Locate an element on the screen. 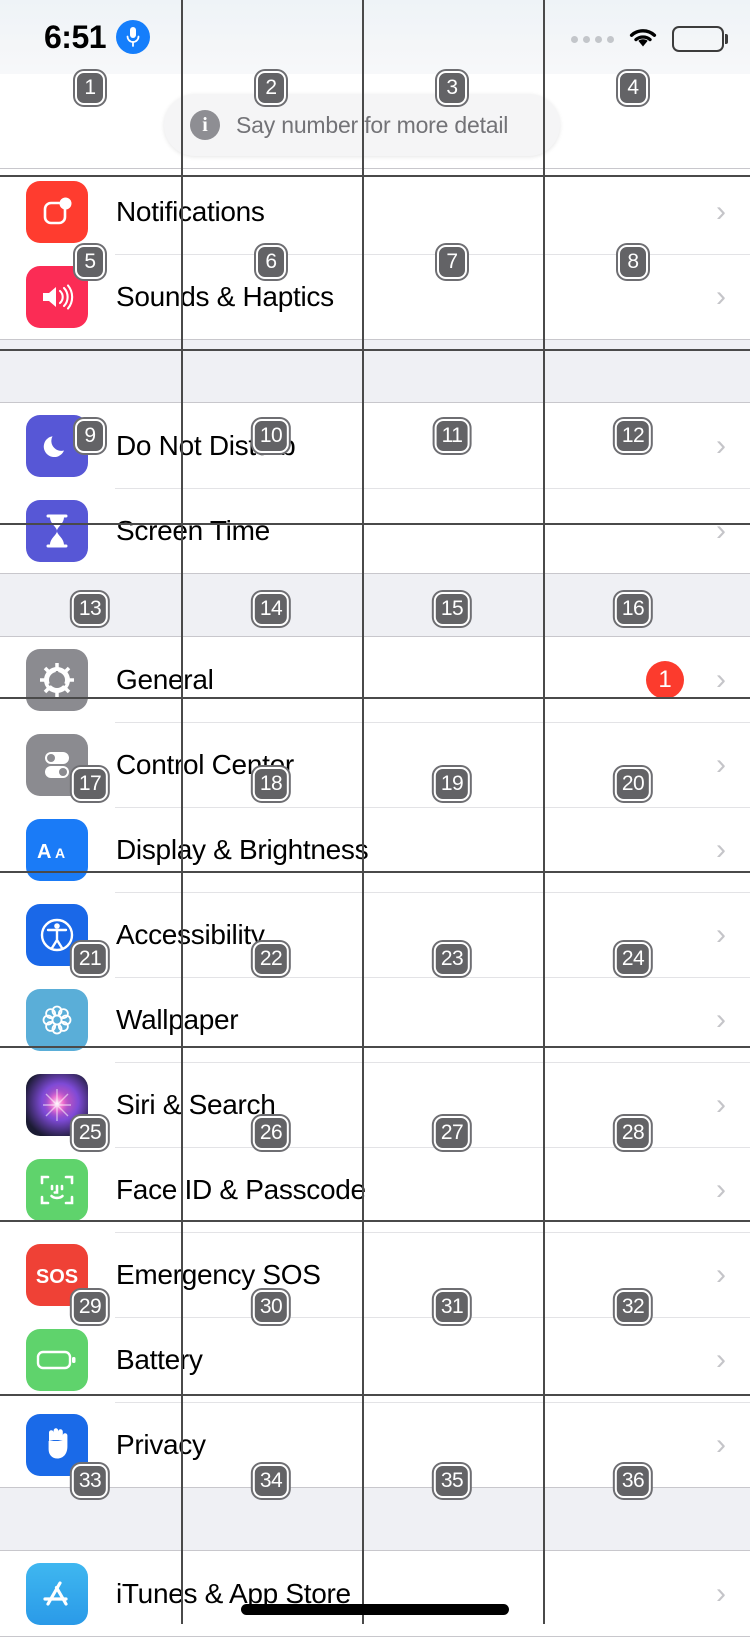 The height and width of the screenshot is (1637, 750). status-bar: 6:51 is located at coordinates (375, 37).